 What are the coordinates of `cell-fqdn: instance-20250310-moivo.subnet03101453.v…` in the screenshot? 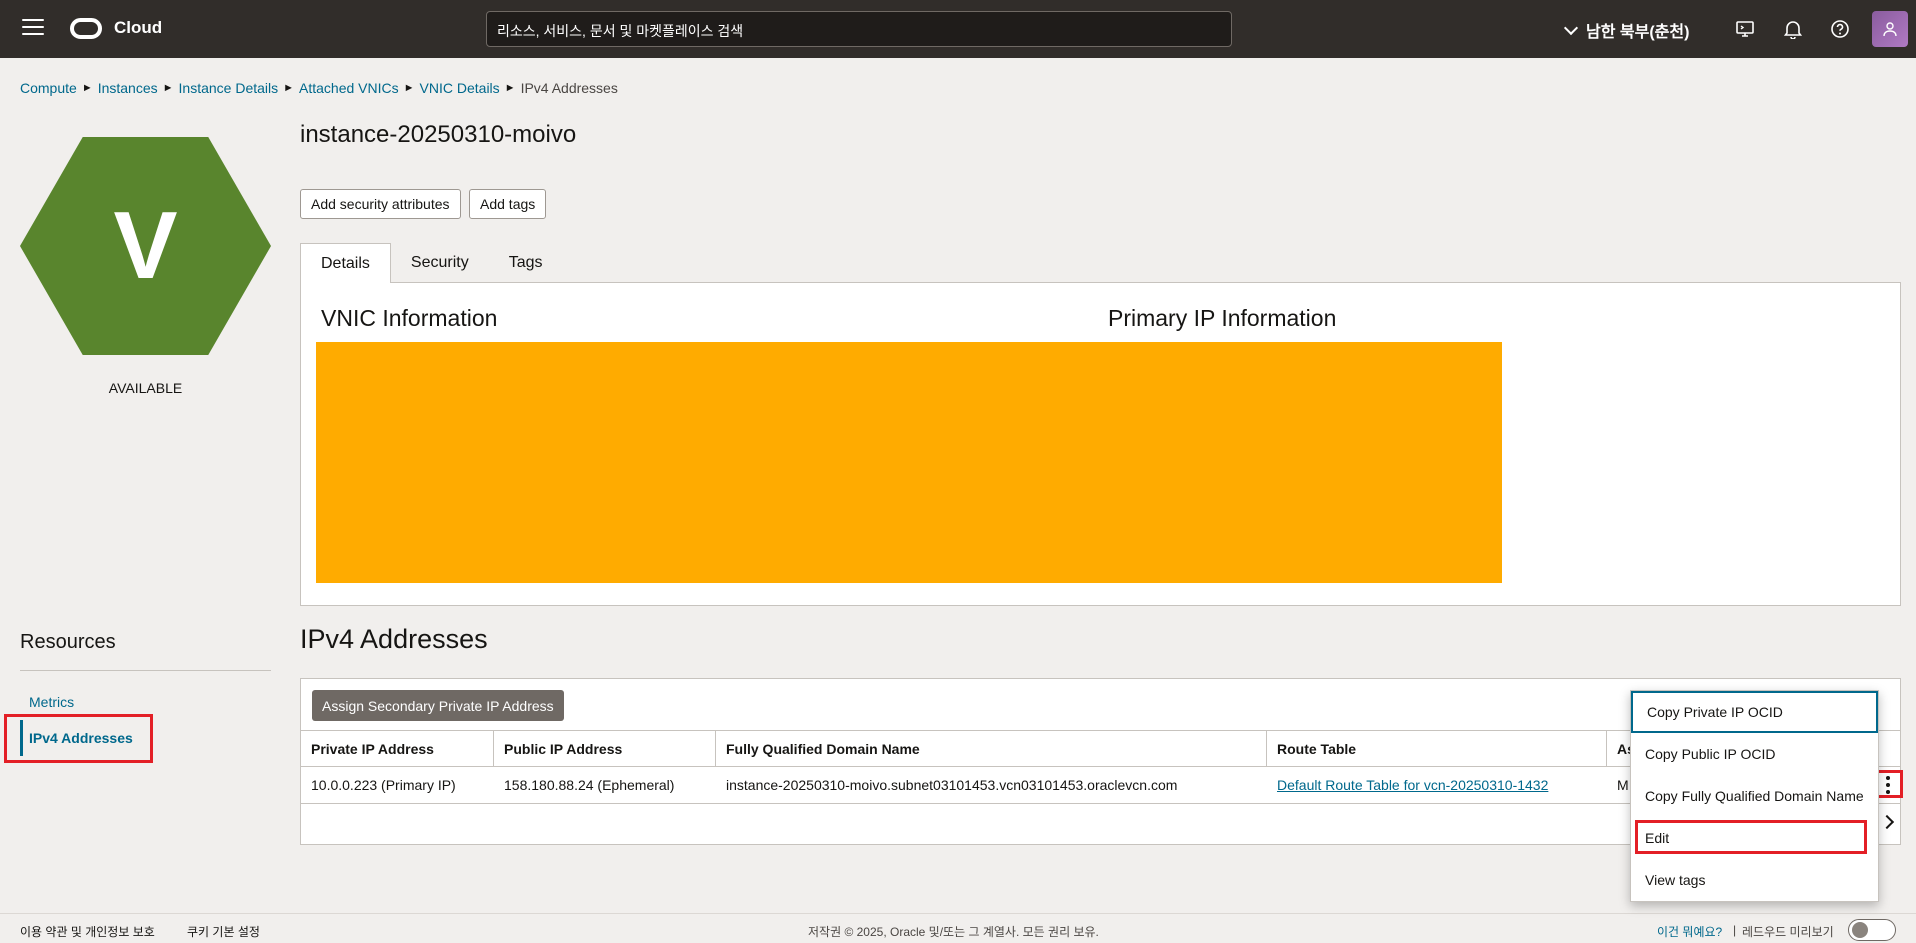 It's located at (952, 785).